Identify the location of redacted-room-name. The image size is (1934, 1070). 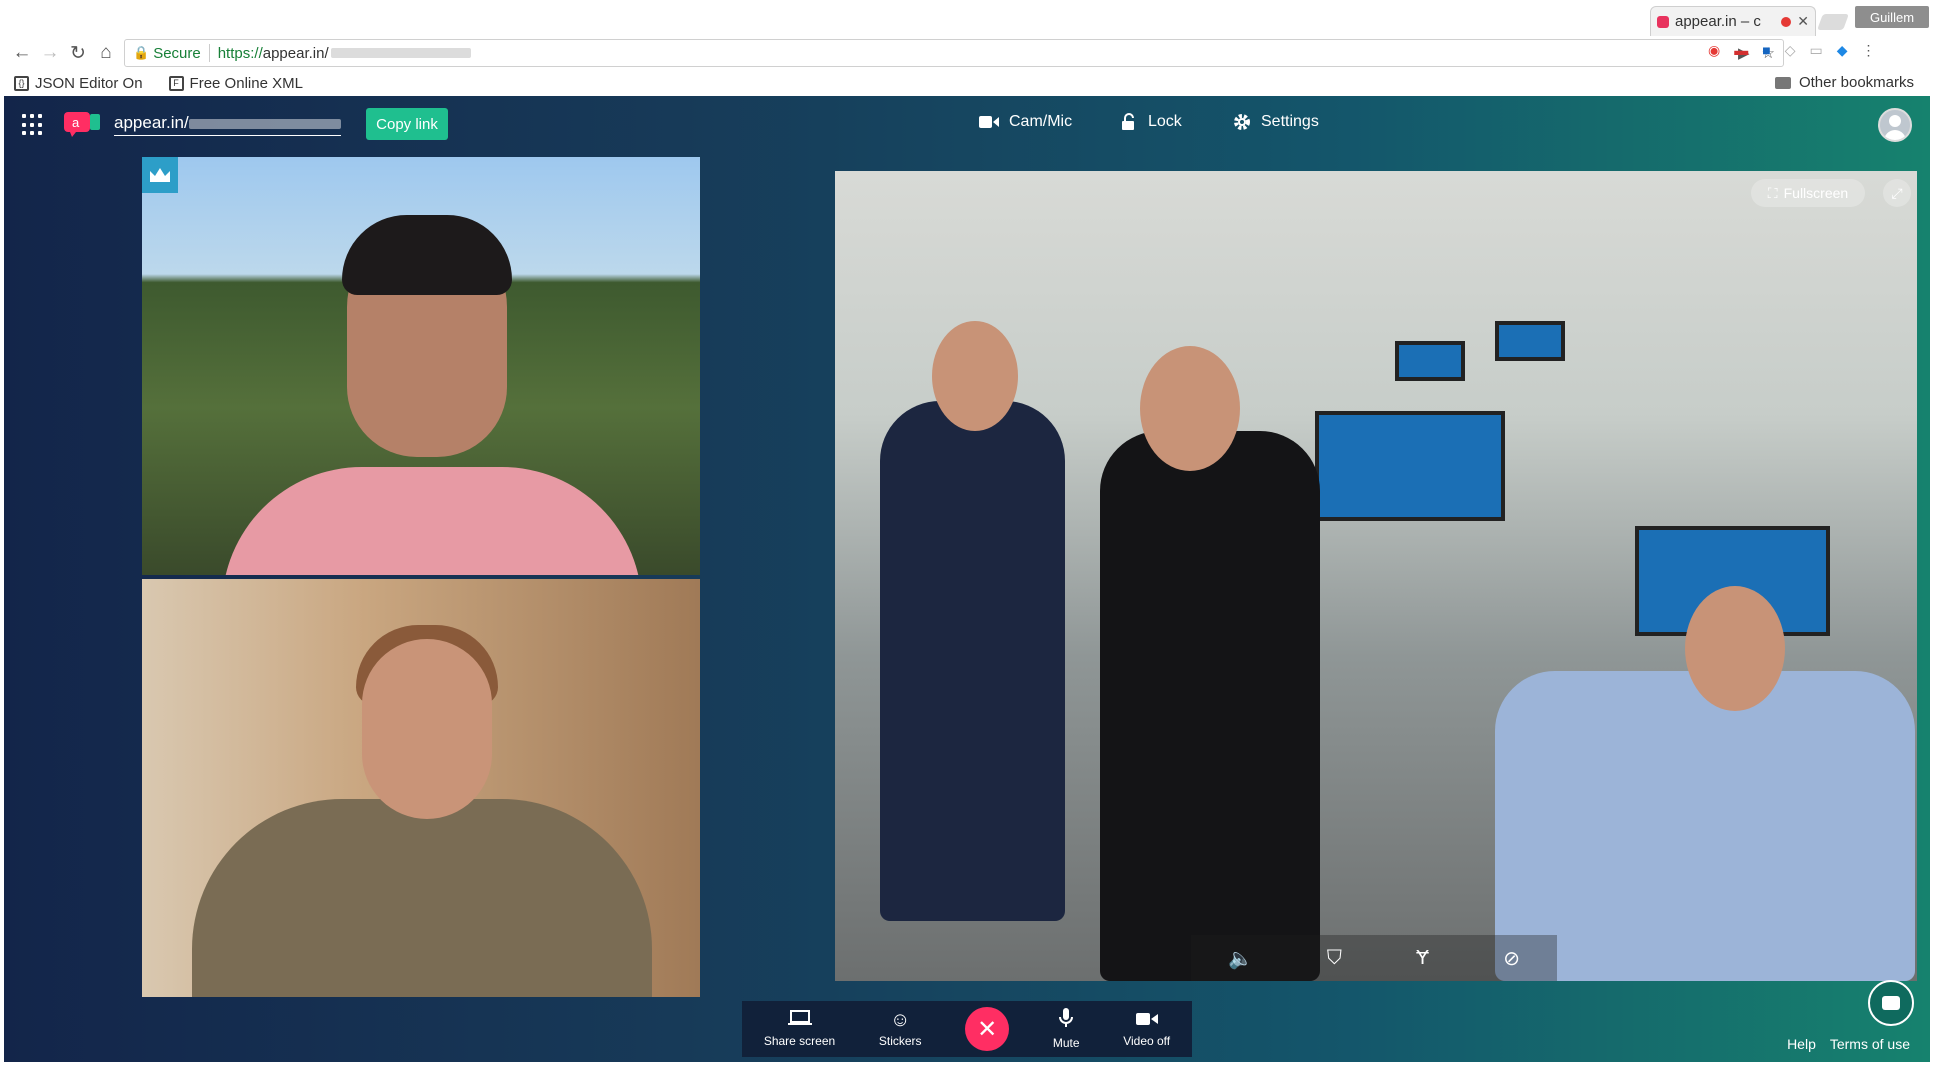
(264, 123).